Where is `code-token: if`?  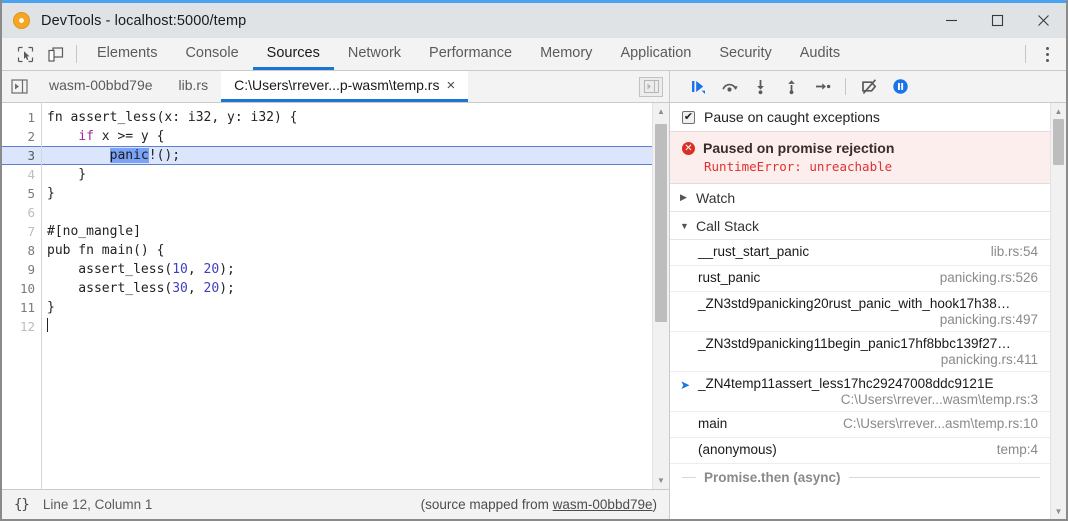
code-token: if is located at coordinates (86, 136).